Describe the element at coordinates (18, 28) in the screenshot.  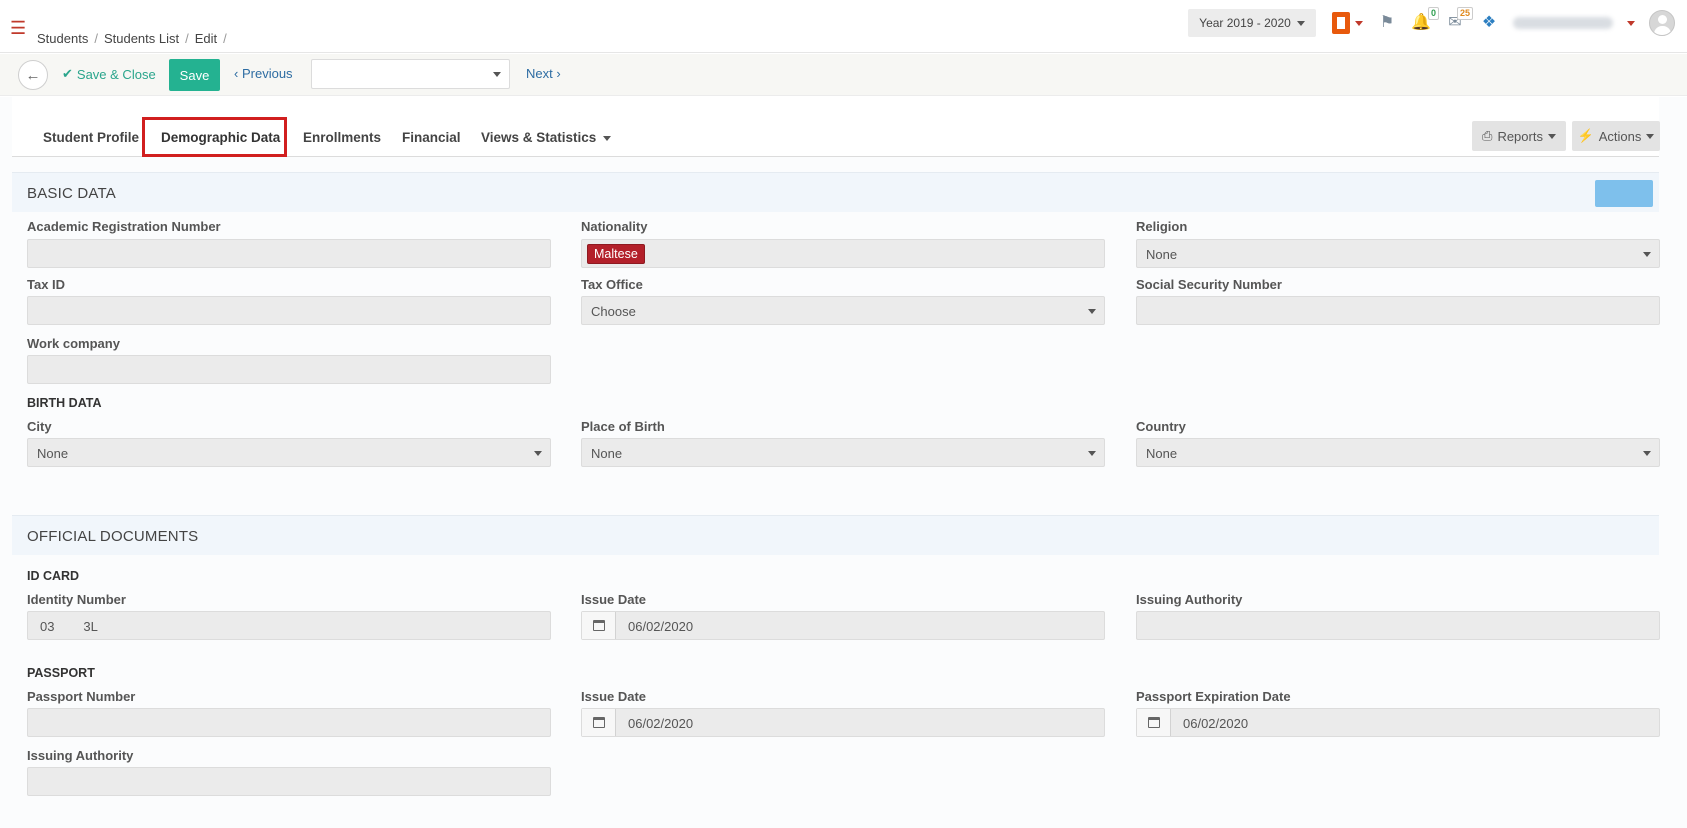
I see `hamburger-menu-icon: ☰` at that location.